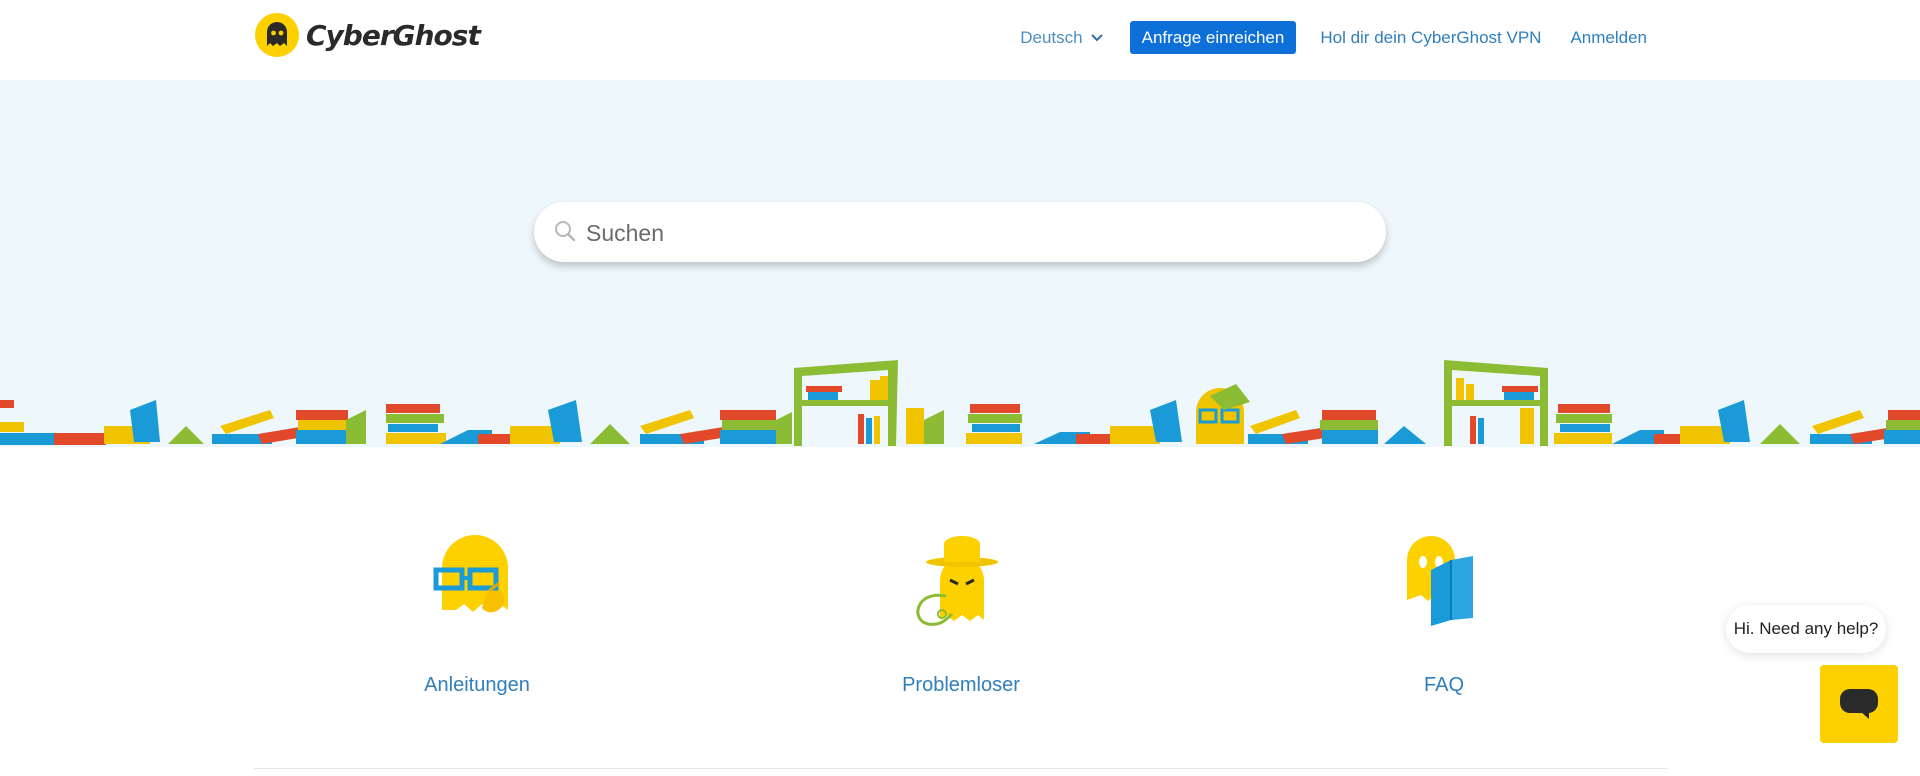  Describe the element at coordinates (1608, 38) in the screenshot. I see `sign-in-link: Anmelden` at that location.